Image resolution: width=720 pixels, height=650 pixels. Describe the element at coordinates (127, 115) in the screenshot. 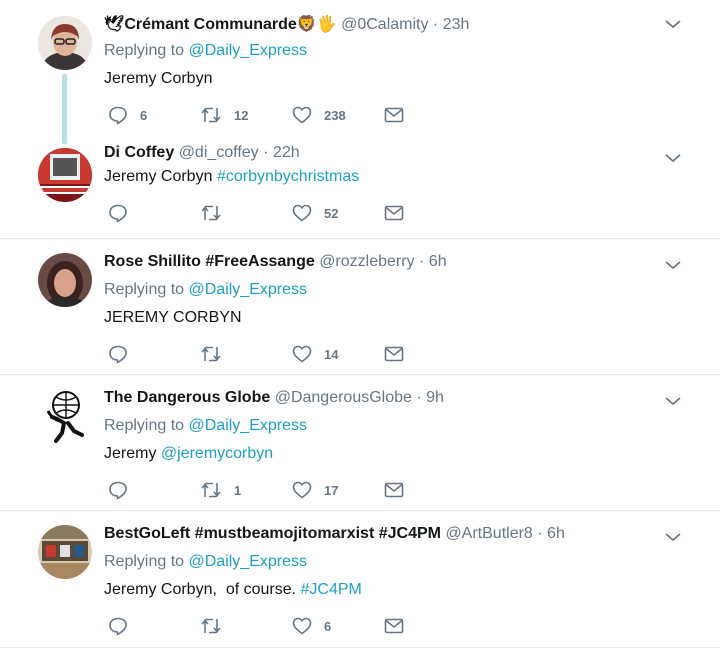

I see `reply-button: 6` at that location.